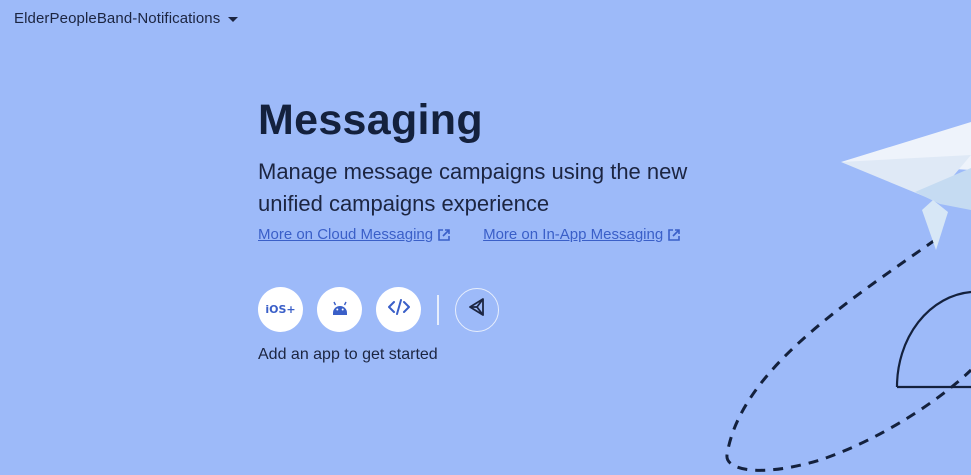 Image resolution: width=971 pixels, height=475 pixels. I want to click on add-ios-app-button: iOS+, so click(280, 309).